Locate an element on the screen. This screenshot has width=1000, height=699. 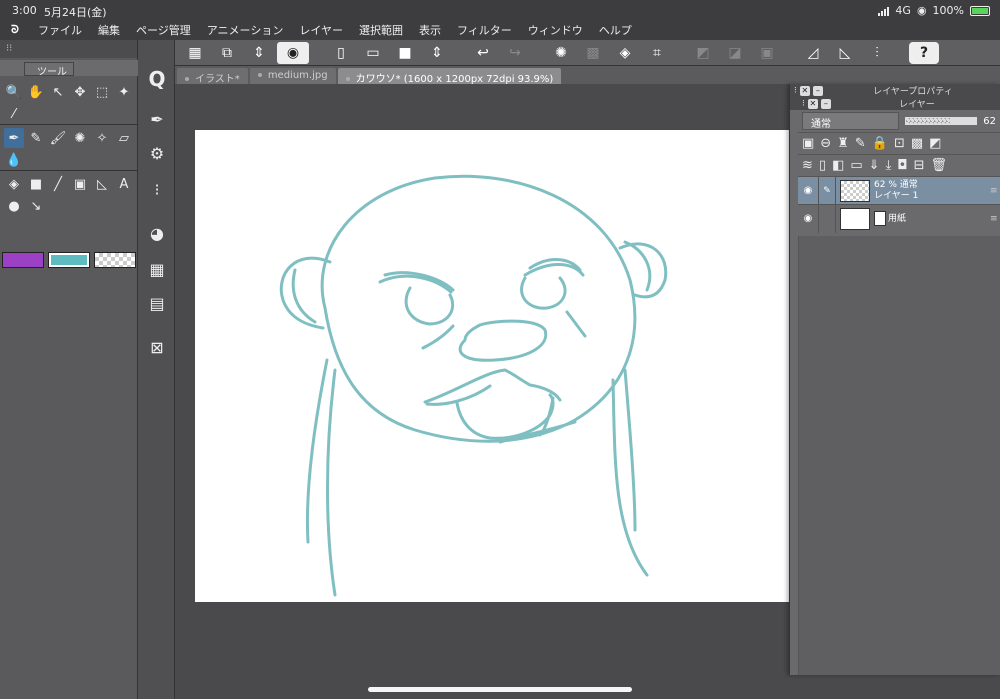
menu-filter: フィルター is located at coordinates (484, 30).